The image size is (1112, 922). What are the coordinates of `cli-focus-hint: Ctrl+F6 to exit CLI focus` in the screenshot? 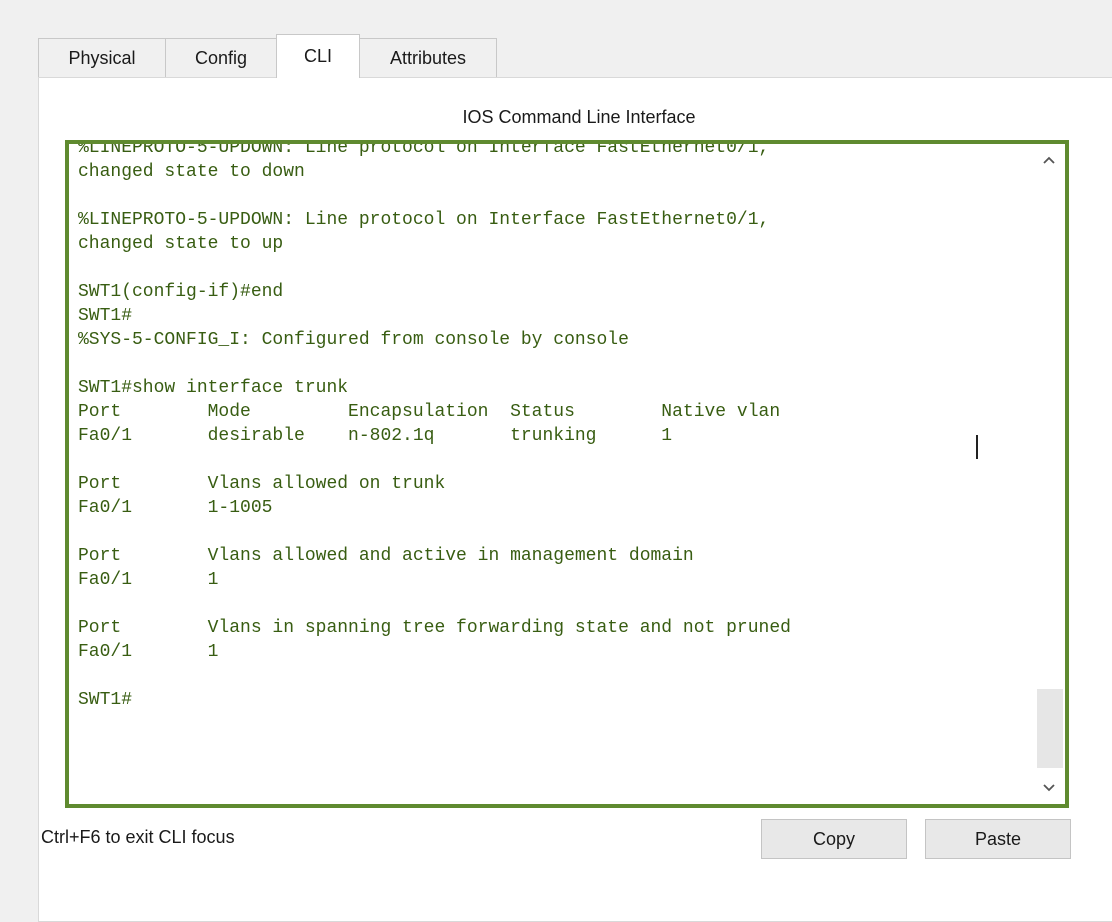 It's located at (138, 837).